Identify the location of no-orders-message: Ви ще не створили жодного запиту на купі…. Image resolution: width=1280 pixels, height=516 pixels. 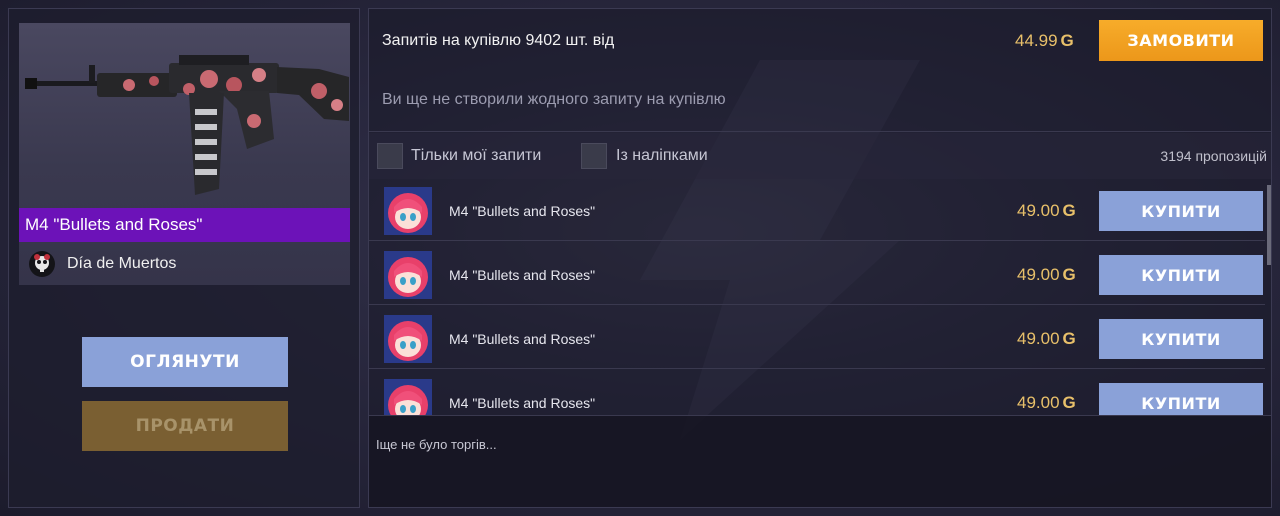
(554, 99).